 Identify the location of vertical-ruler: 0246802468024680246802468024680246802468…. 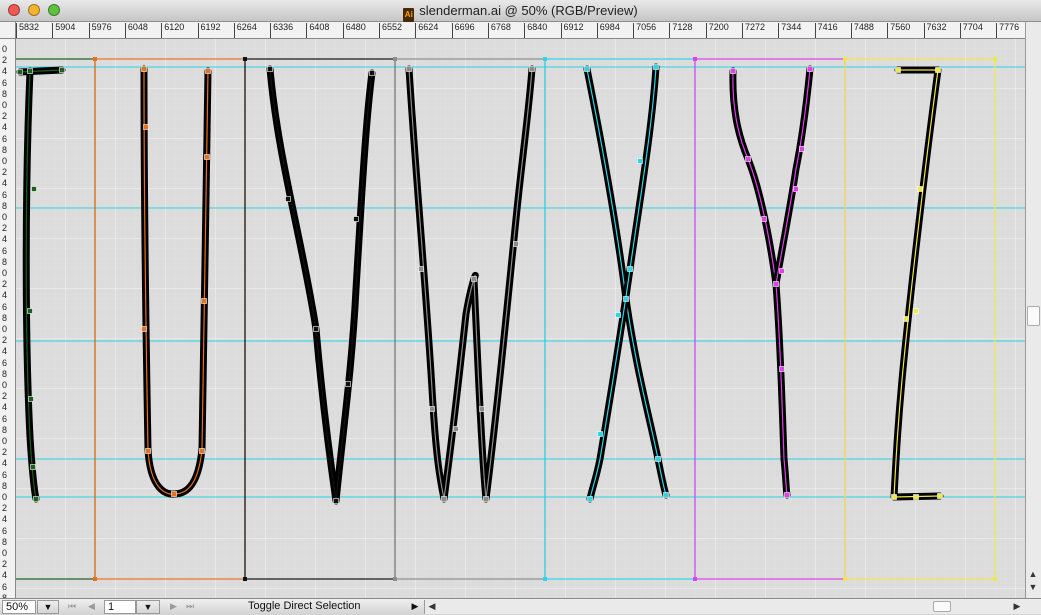
(8, 318).